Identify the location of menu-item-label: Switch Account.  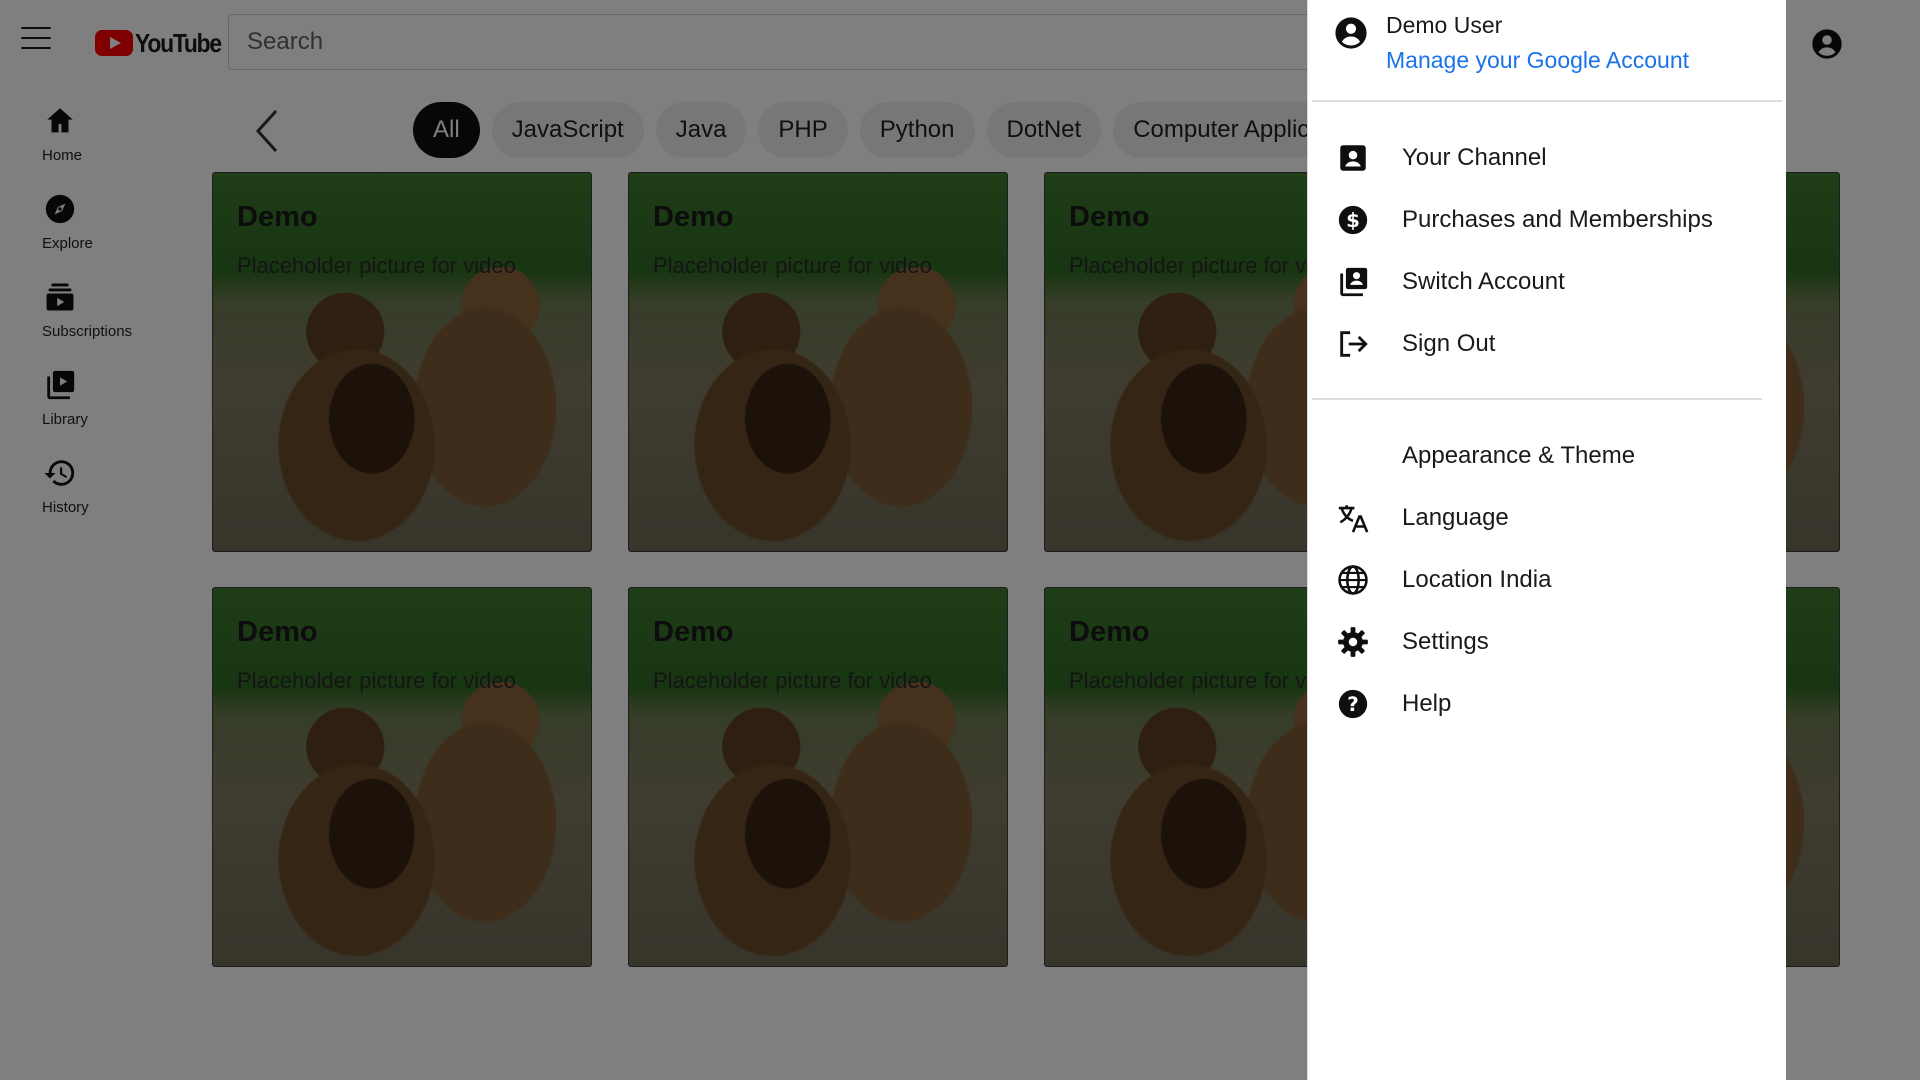
(1483, 281).